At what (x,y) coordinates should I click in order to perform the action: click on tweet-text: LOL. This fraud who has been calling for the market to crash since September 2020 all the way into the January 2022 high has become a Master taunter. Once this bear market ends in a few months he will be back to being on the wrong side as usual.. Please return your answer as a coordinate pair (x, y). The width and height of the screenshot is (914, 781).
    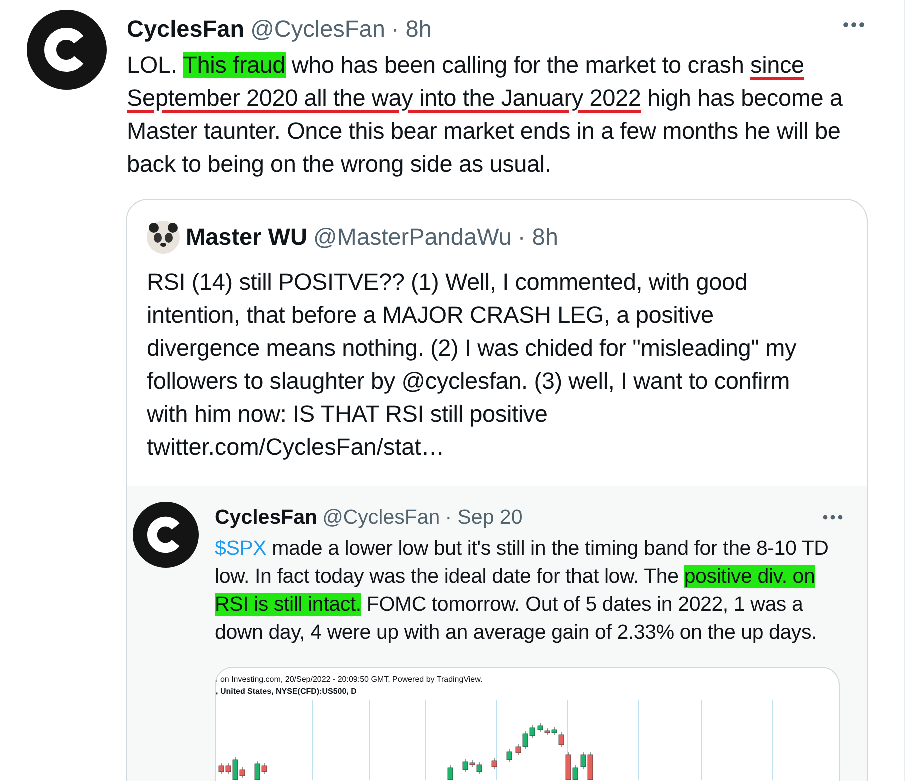
    Looking at the image, I should click on (485, 115).